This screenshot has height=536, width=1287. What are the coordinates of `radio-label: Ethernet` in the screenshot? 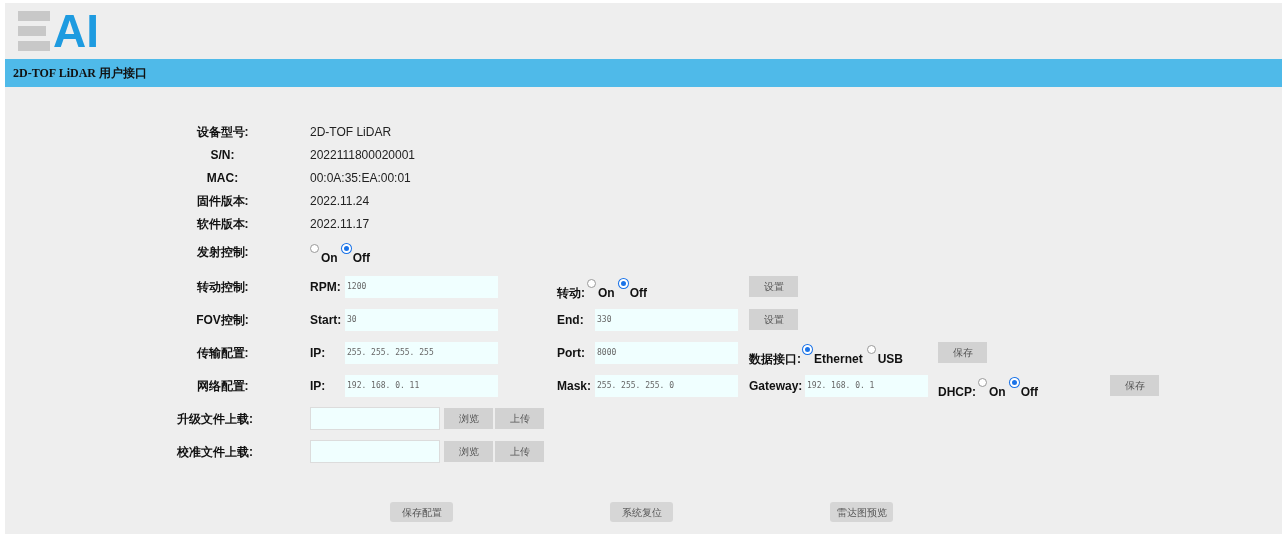 It's located at (838, 359).